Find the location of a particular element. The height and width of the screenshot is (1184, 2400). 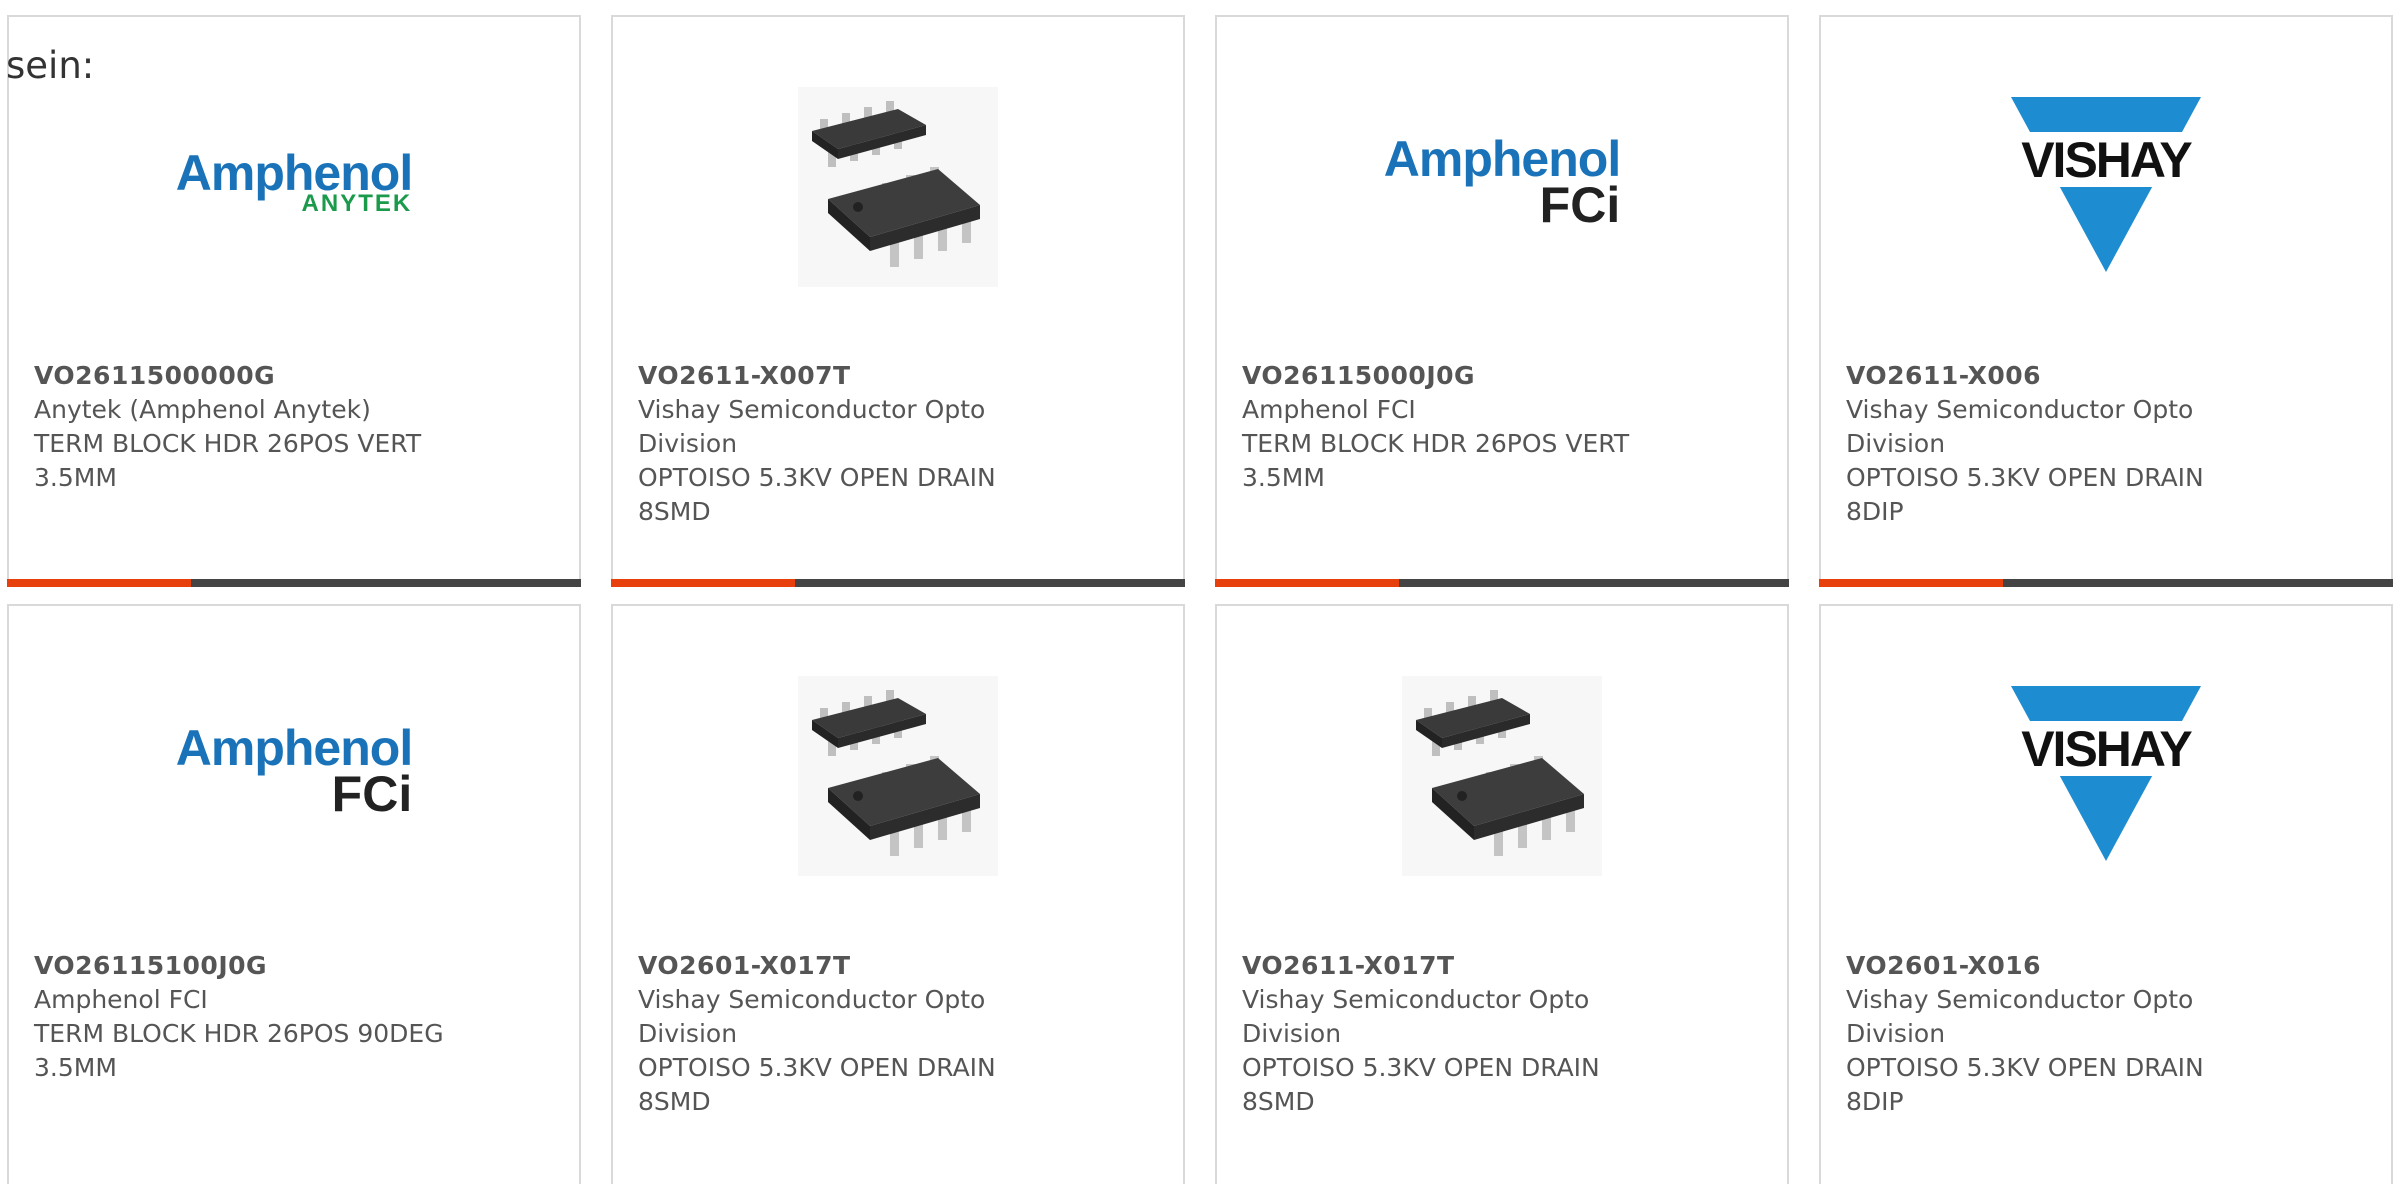

intro-text: sein: is located at coordinates (50, 65).